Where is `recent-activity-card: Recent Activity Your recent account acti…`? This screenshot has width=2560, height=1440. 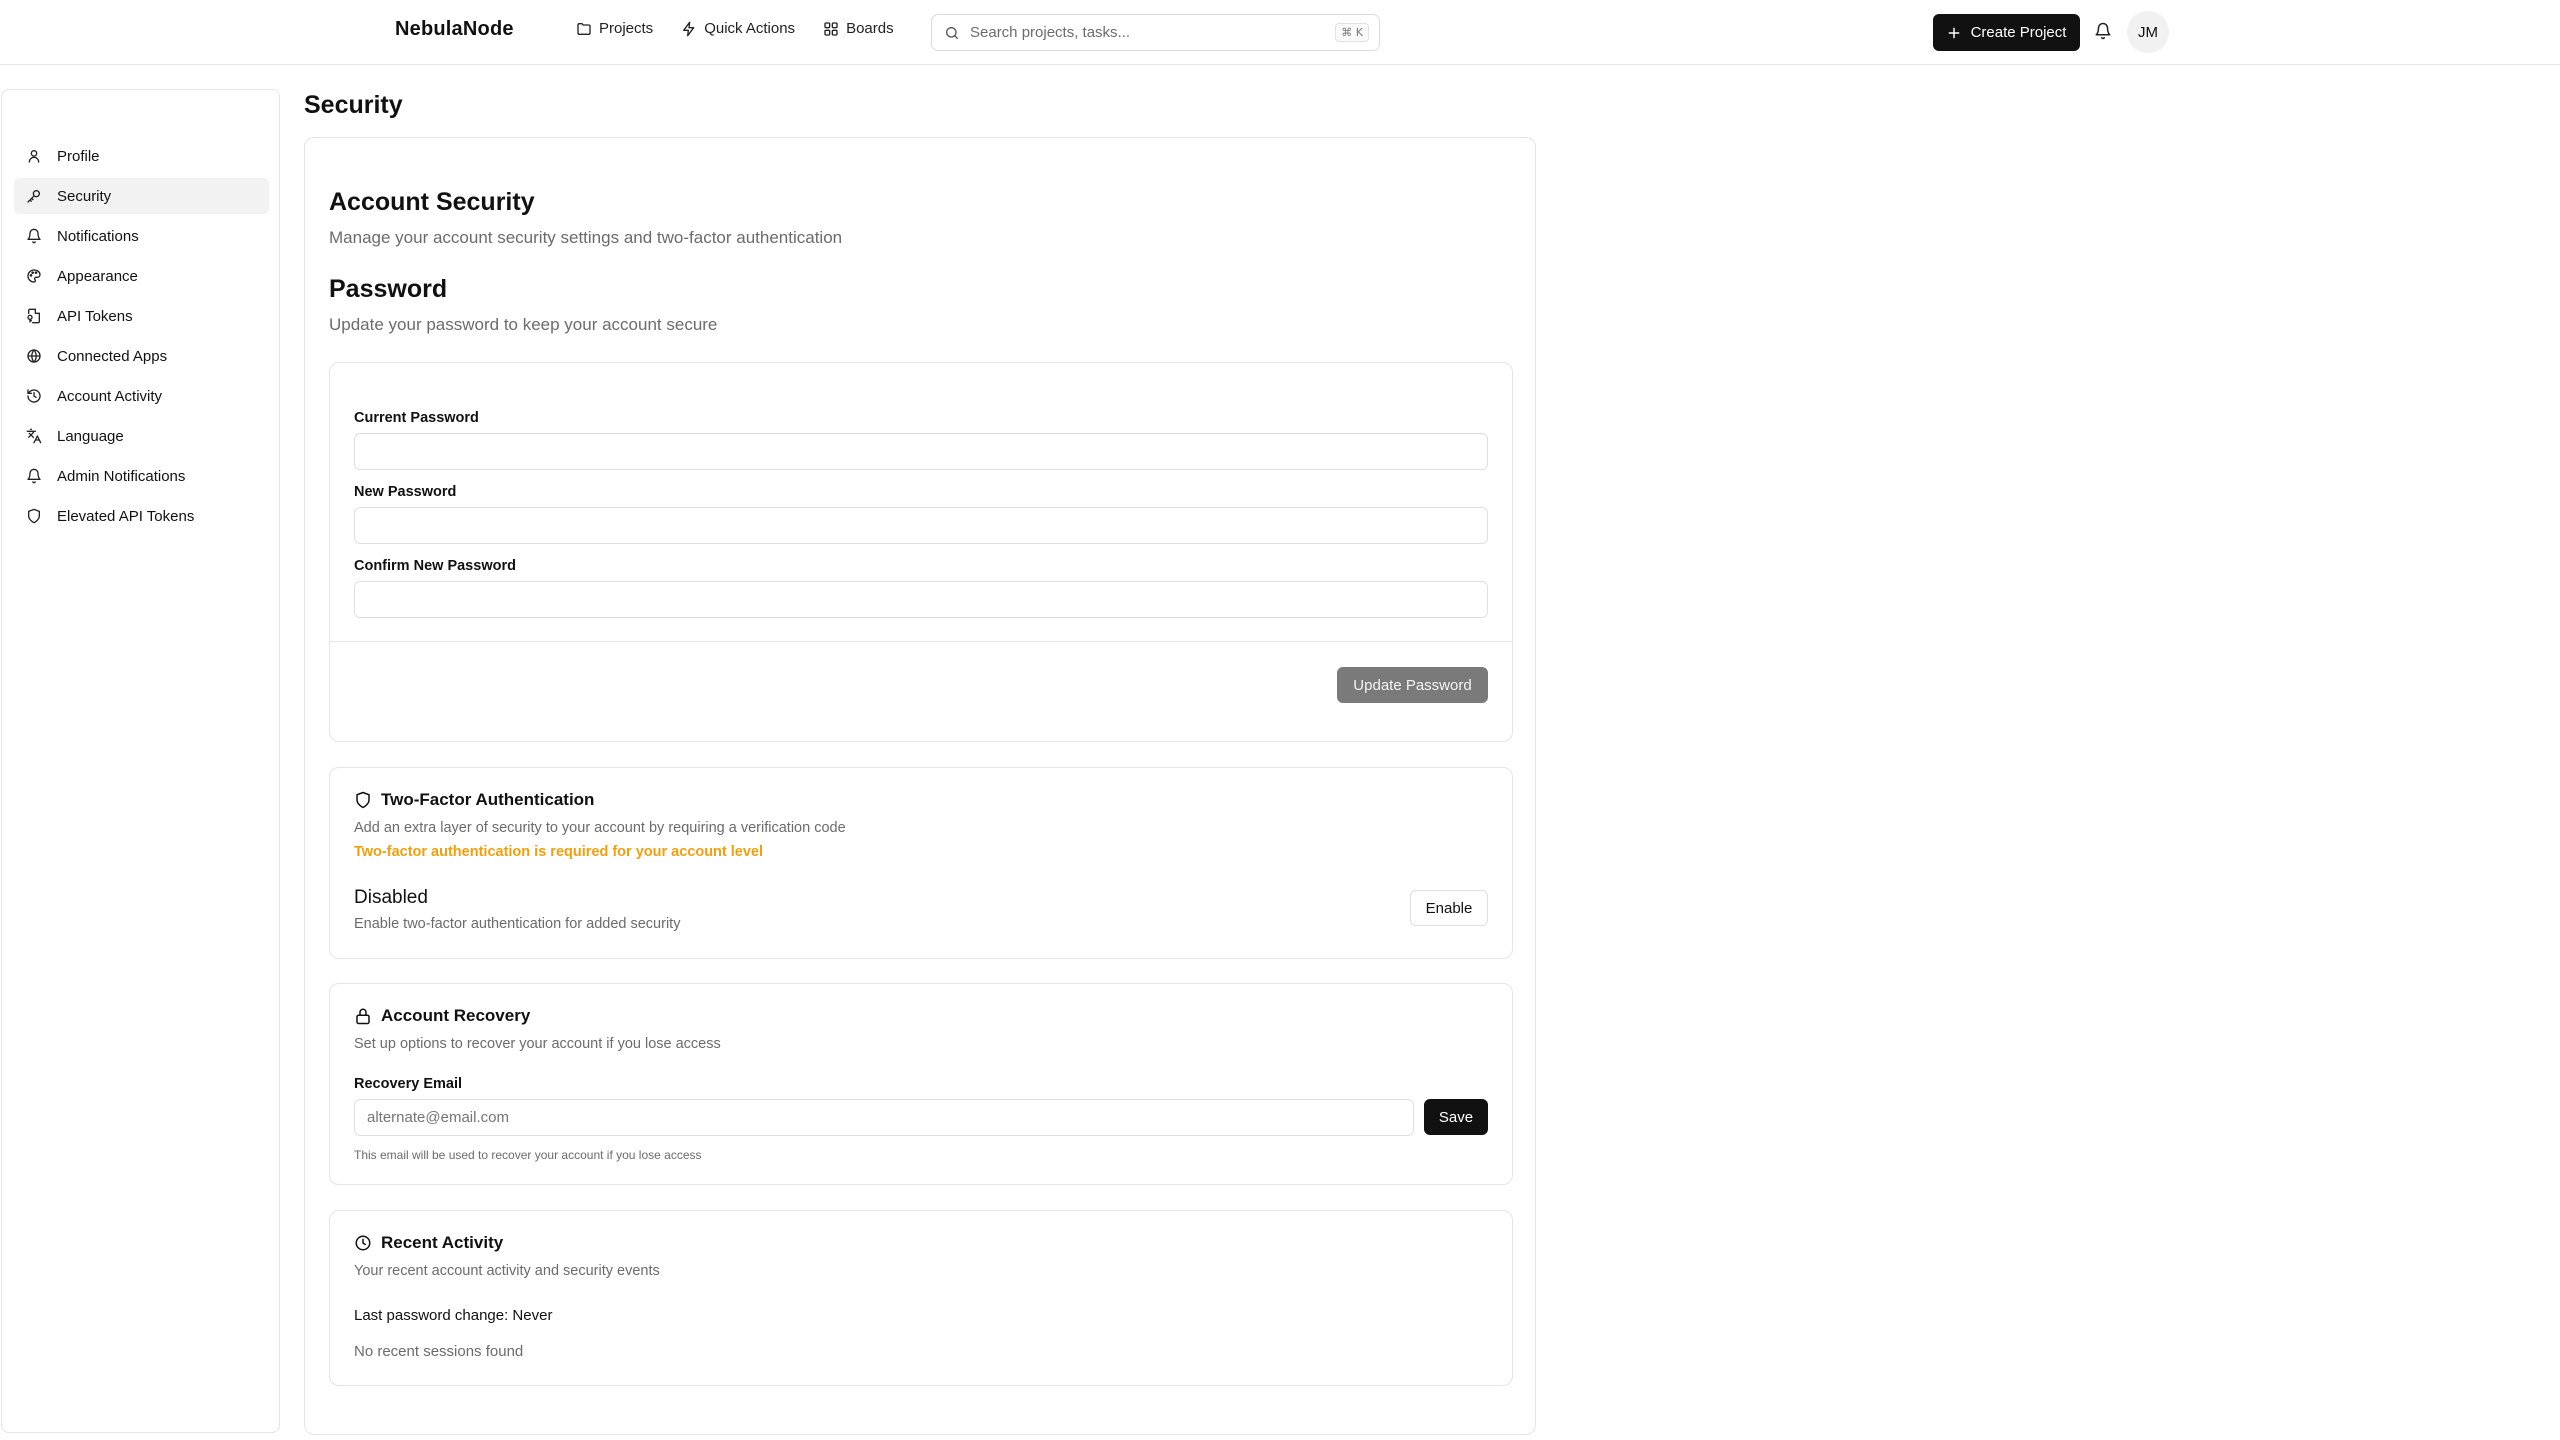
recent-activity-card: Recent Activity Your recent account acti… is located at coordinates (921, 1298).